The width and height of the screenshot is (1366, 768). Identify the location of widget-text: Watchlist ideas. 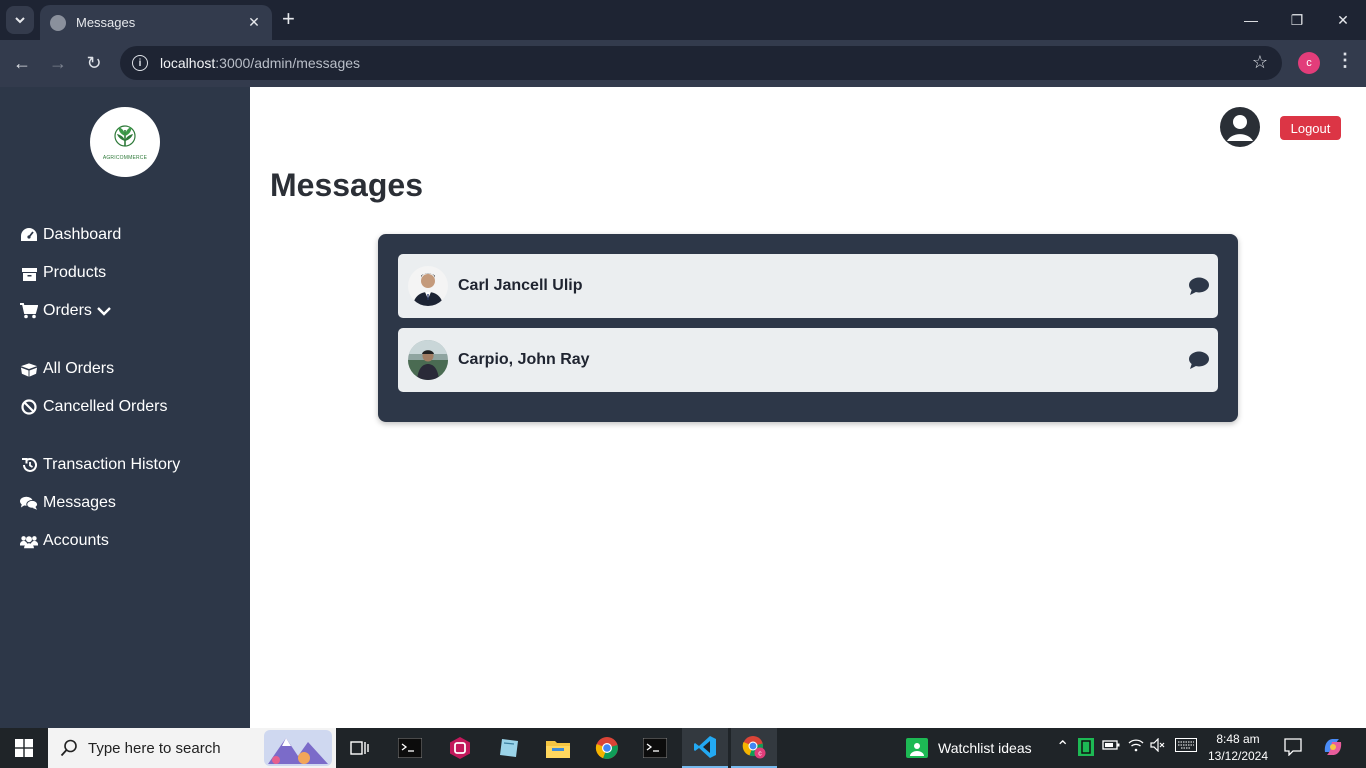
(985, 748).